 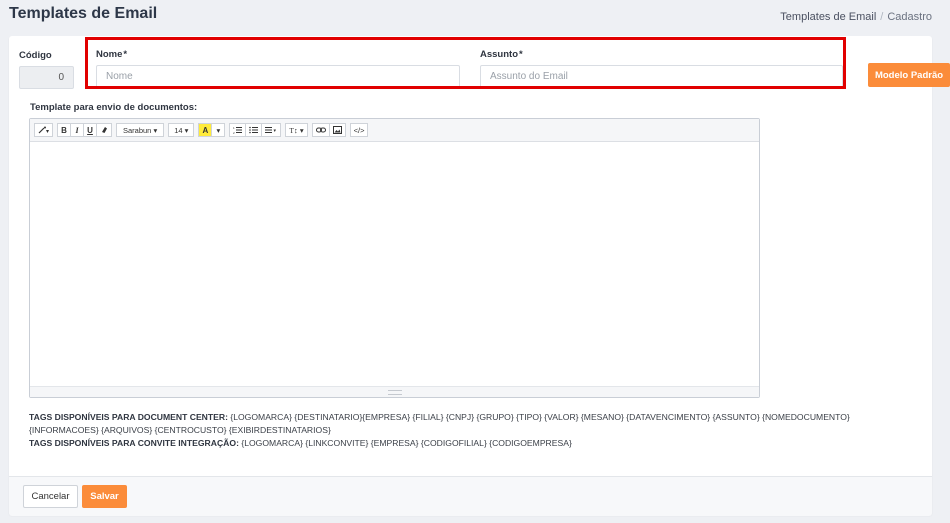 I want to click on underline-label: U, so click(x=90, y=130).